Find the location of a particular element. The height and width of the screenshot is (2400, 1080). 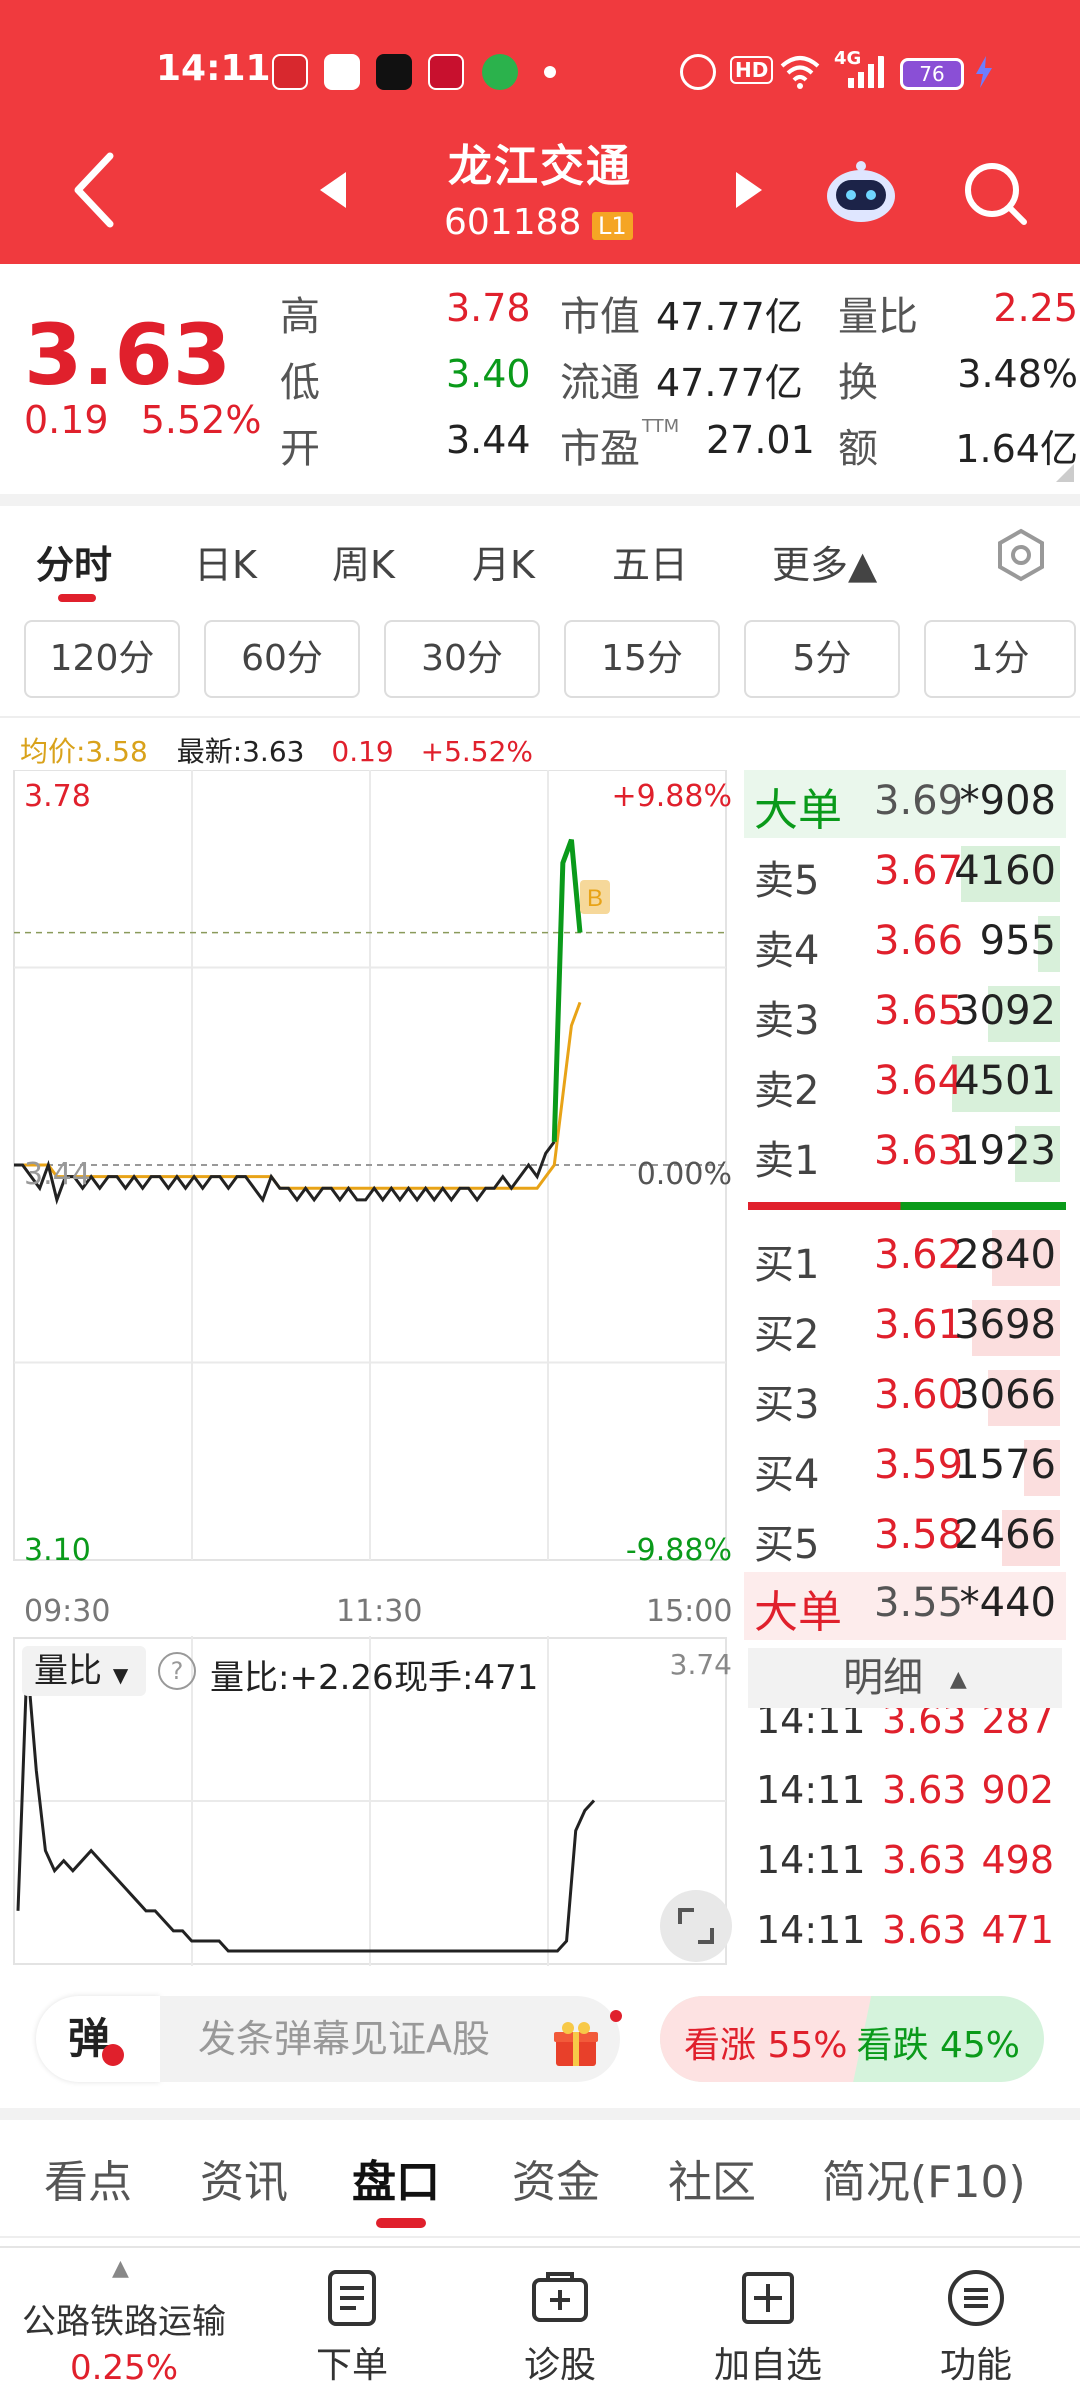

order-level-row: 卖5 3.67 4160 is located at coordinates (905, 874).